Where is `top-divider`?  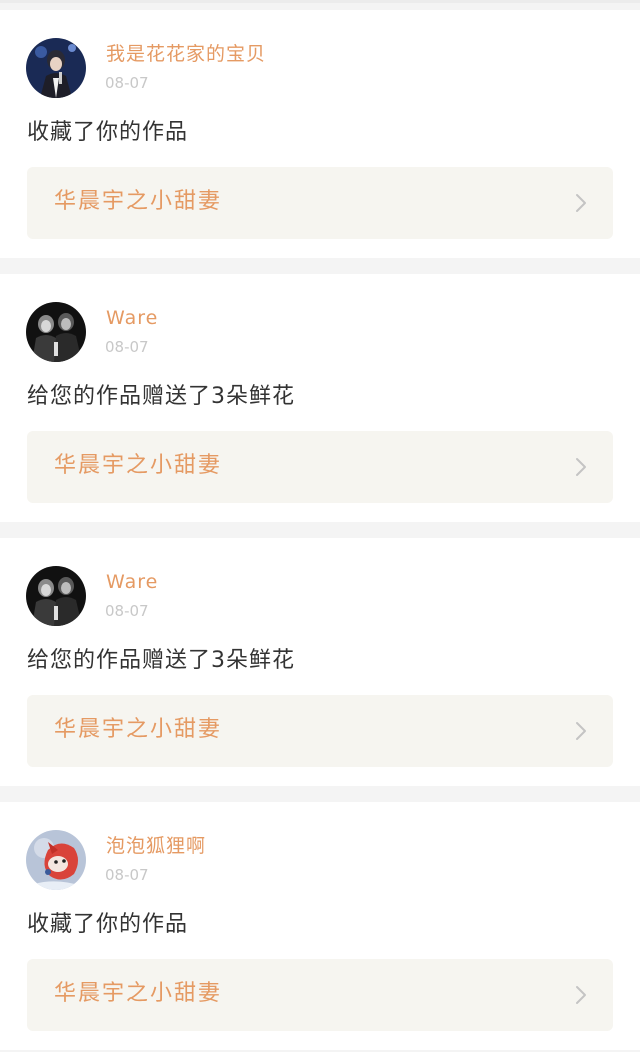 top-divider is located at coordinates (320, 1).